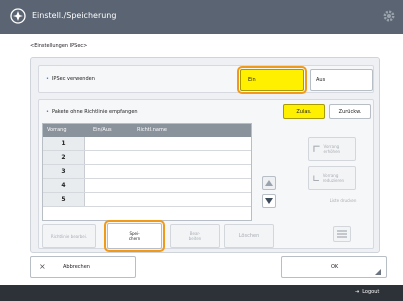 This screenshot has width=403, height=301. I want to click on scroll-down-button, so click(269, 201).